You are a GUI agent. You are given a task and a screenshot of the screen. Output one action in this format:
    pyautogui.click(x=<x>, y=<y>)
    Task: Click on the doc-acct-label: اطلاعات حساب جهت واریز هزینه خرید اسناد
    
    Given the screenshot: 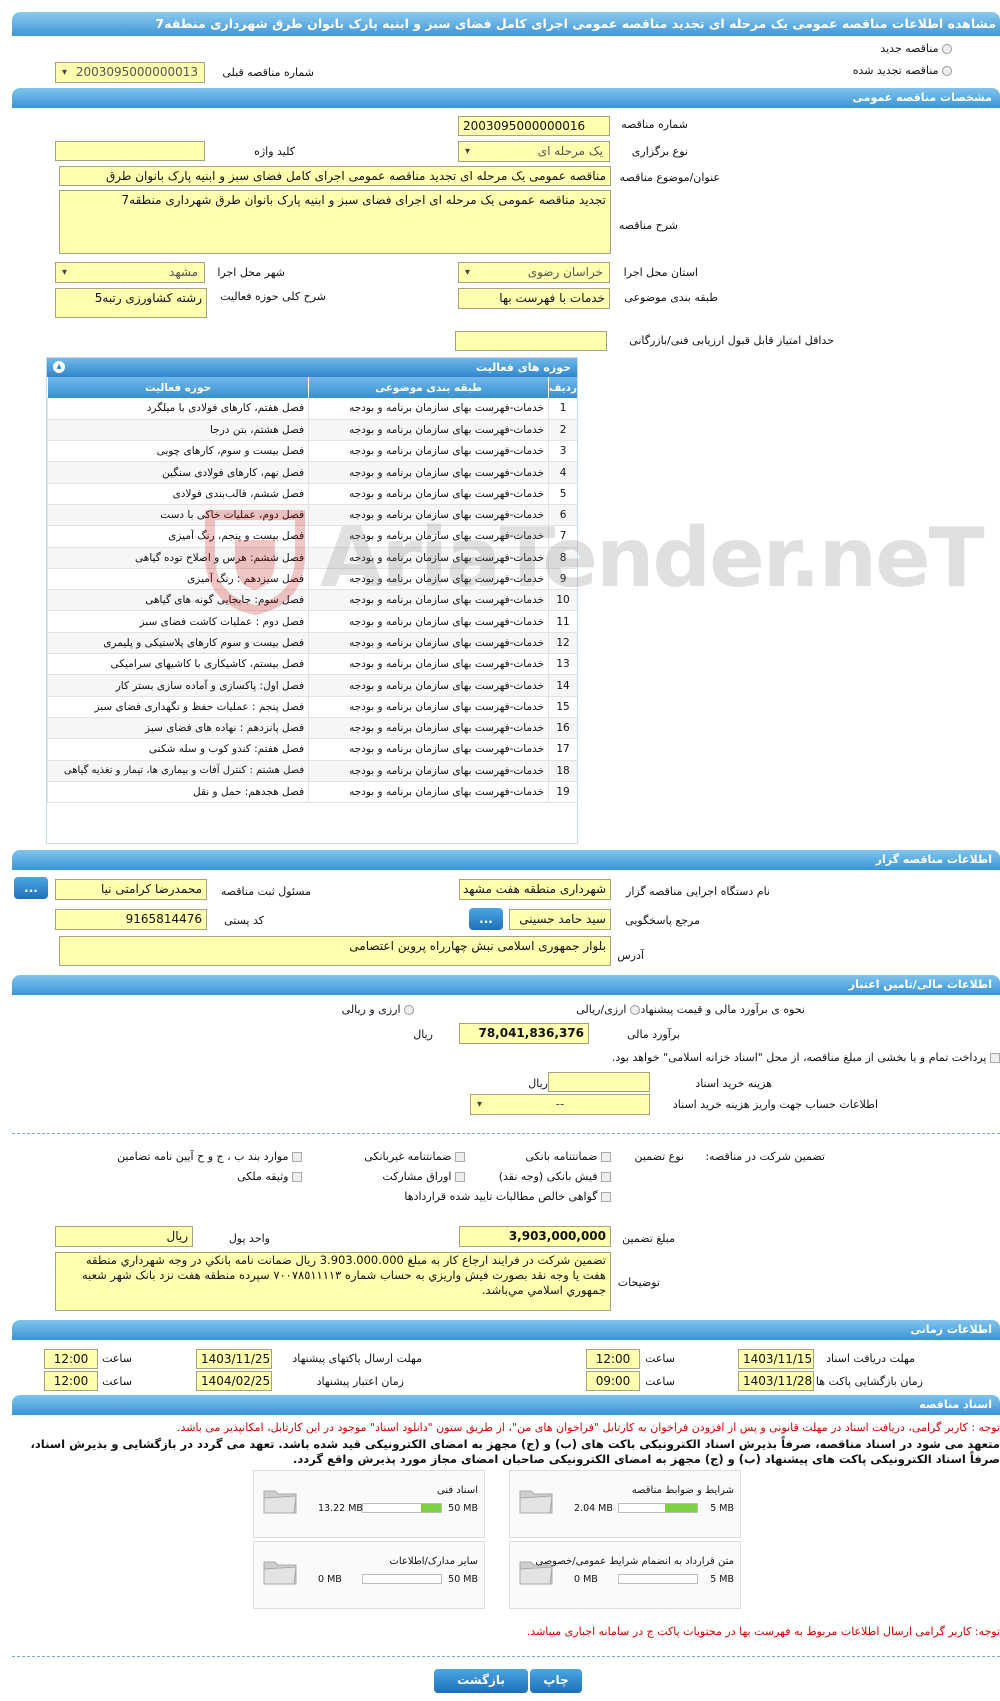 What is the action you would take?
    pyautogui.click(x=775, y=1104)
    